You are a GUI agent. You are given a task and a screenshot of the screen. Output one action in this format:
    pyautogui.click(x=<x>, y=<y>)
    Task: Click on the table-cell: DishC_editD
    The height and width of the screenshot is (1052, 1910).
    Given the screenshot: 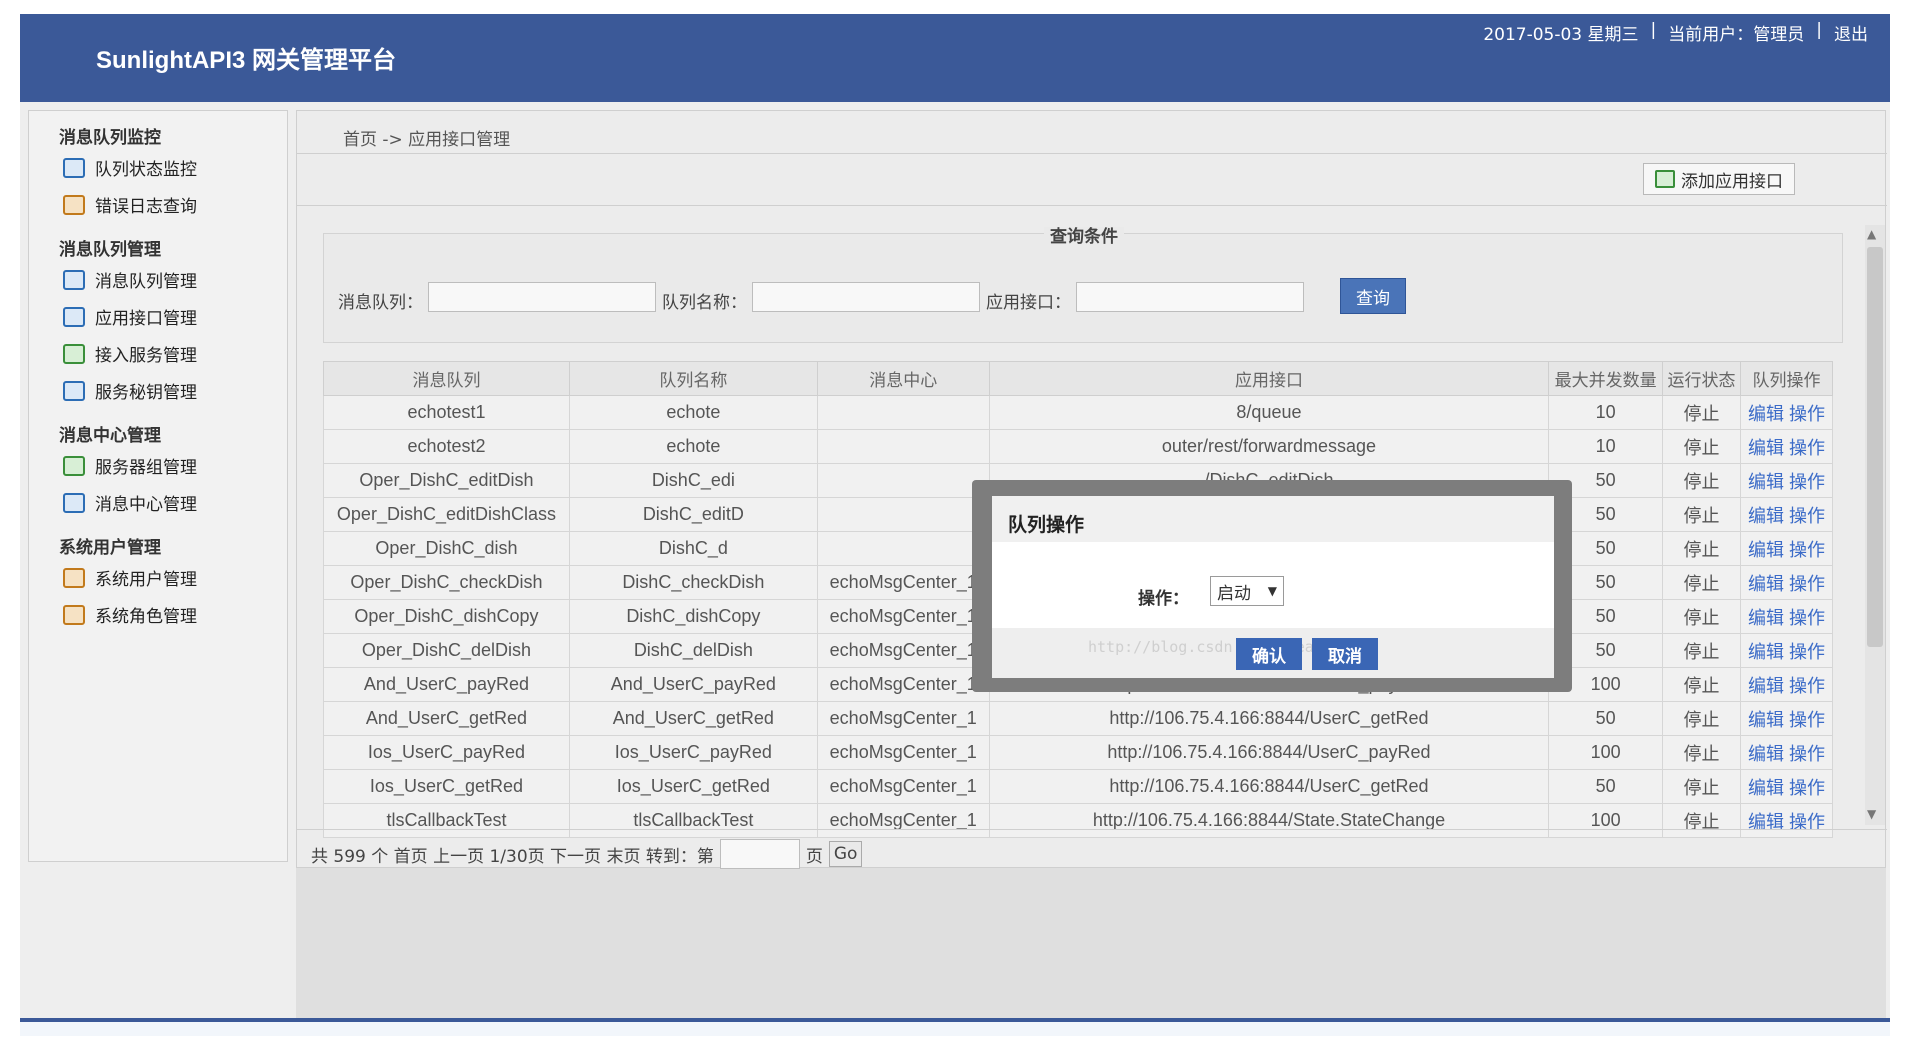 What is the action you would take?
    pyautogui.click(x=693, y=514)
    